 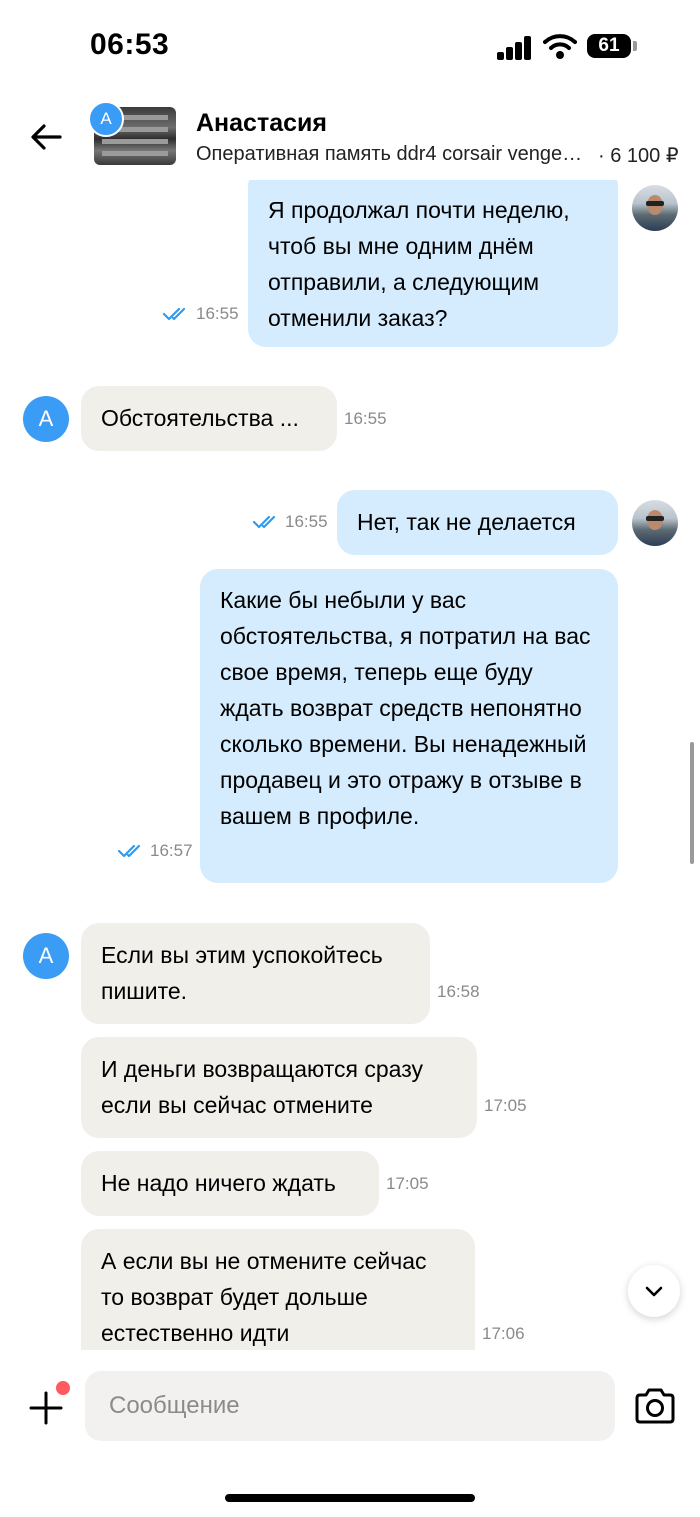 I want to click on scrollbar, so click(x=692, y=803).